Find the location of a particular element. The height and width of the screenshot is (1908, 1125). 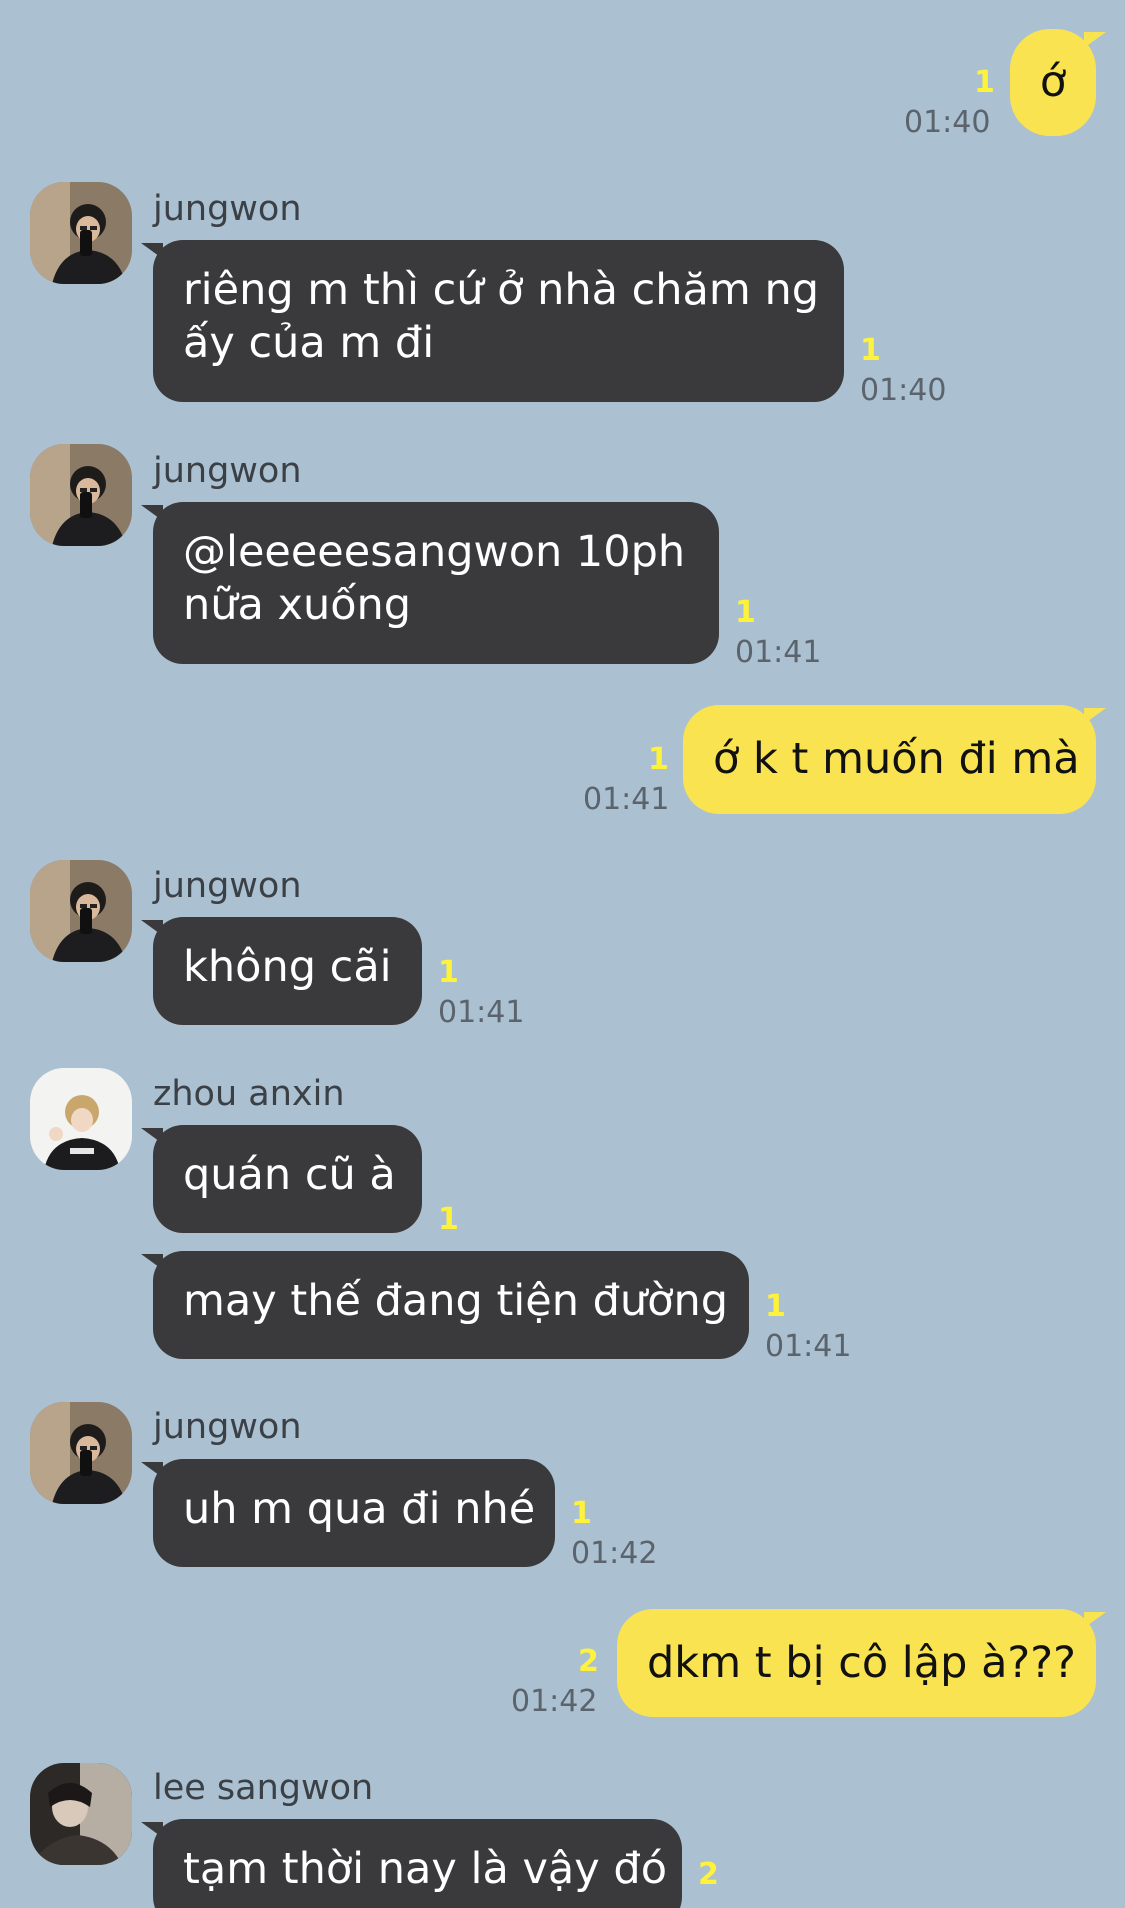

sender-name: zhou anxin is located at coordinates (249, 1094).